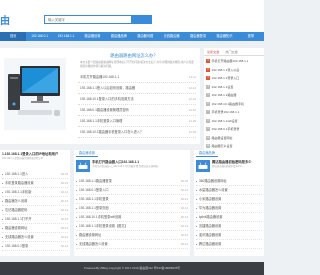 The height and width of the screenshot is (275, 320). What do you see at coordinates (23, 158) in the screenshot?
I see `left-feature-desc: 192.168.1.1是路由器管理界面的默认IP` at bounding box center [23, 158].